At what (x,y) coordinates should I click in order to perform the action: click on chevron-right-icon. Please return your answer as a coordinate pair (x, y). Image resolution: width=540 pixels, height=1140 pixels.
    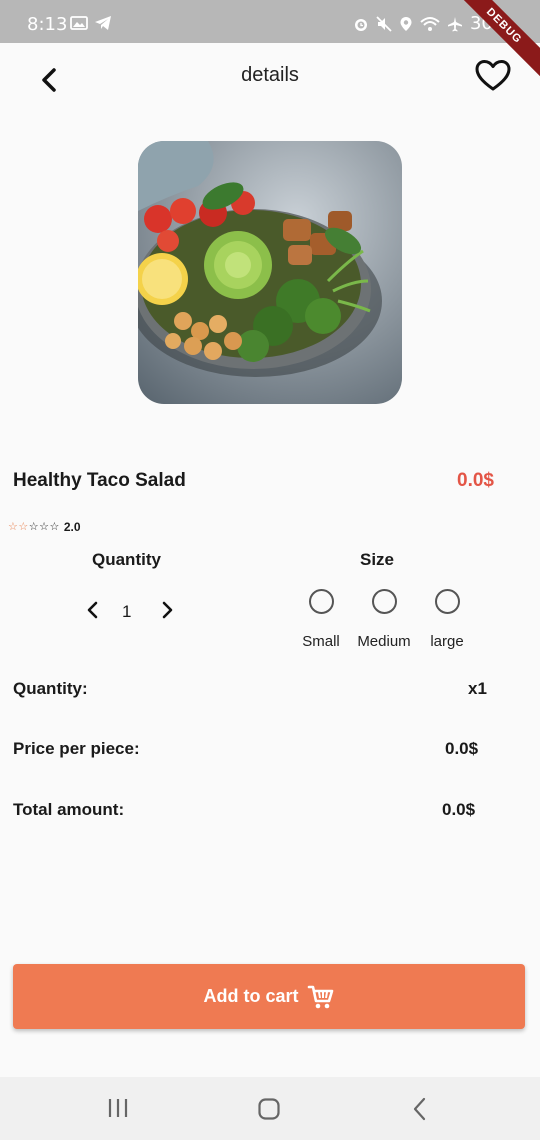
    Looking at the image, I should click on (167, 610).